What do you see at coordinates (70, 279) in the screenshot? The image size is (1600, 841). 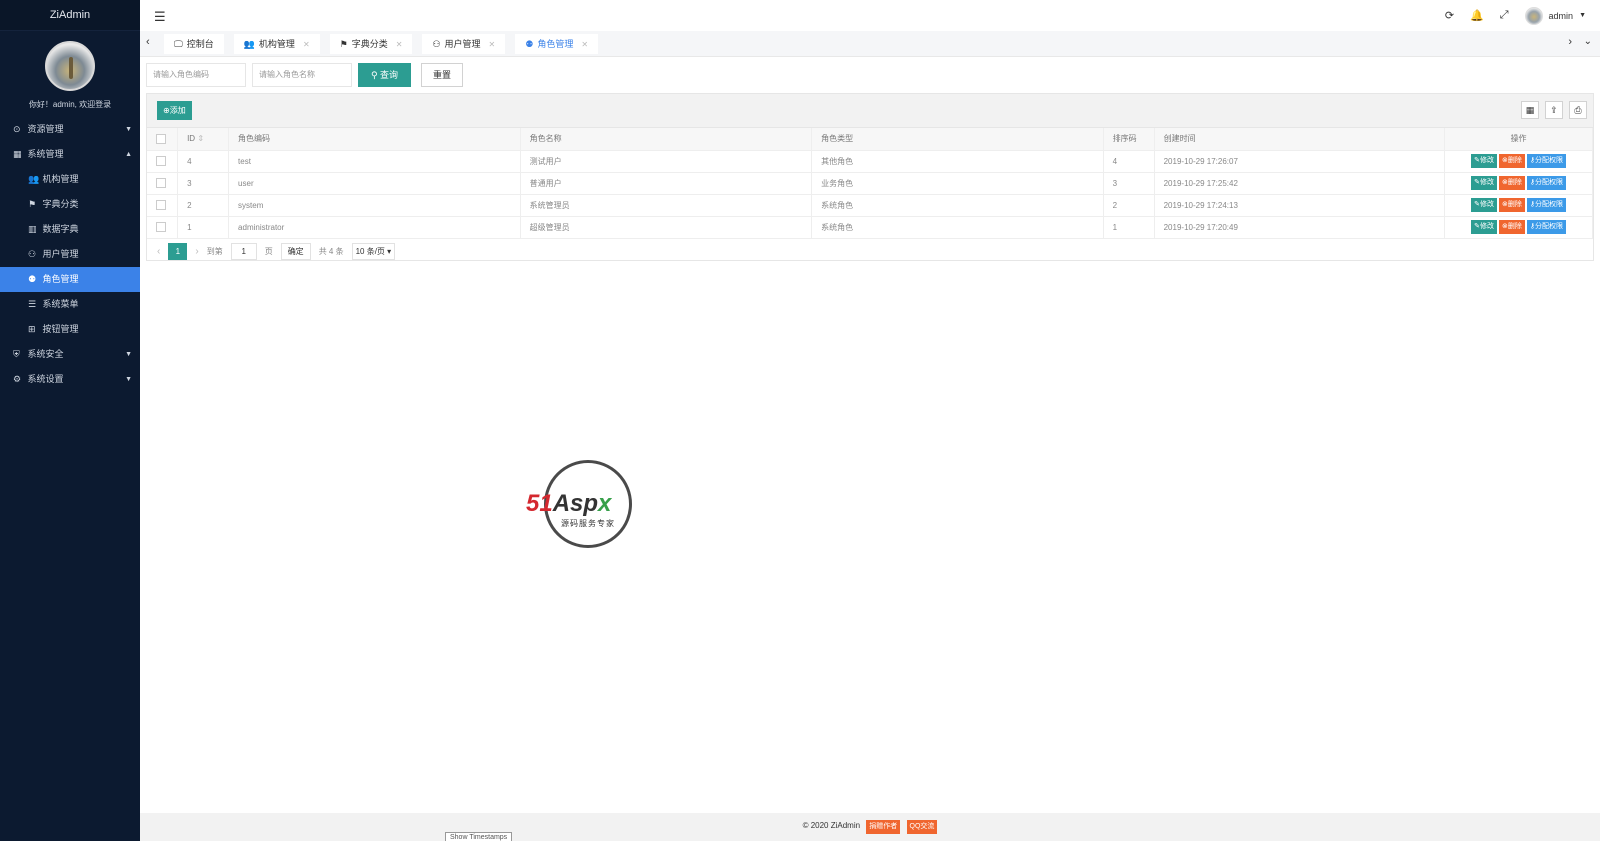 I see `sidebar-item-roles: ⚉ 角色管理` at bounding box center [70, 279].